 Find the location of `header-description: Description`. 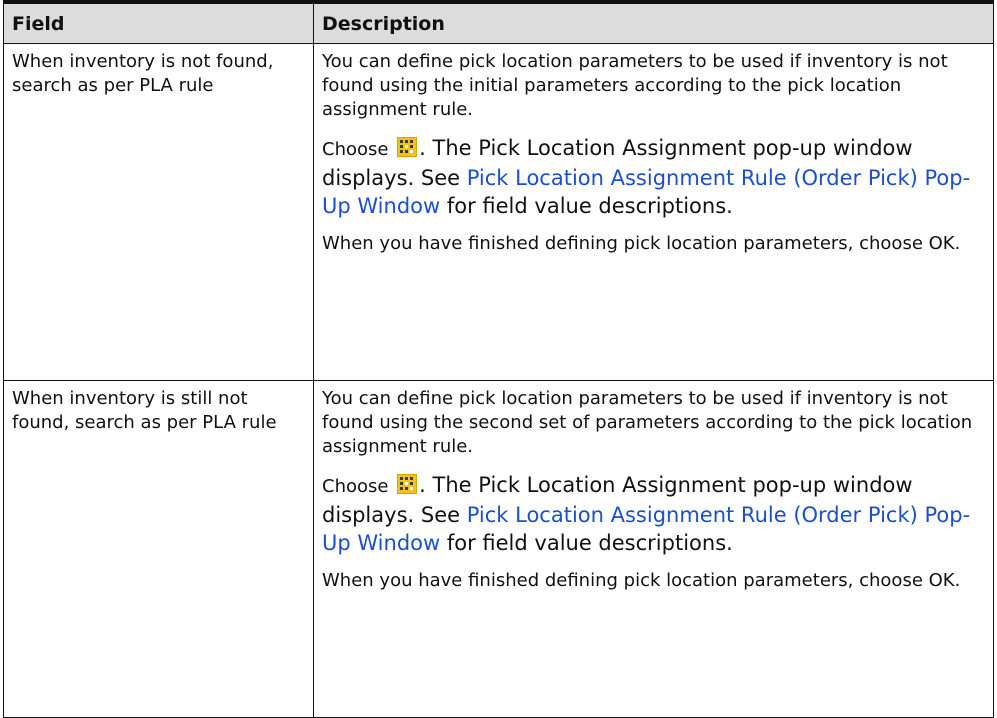

header-description: Description is located at coordinates (653, 22).